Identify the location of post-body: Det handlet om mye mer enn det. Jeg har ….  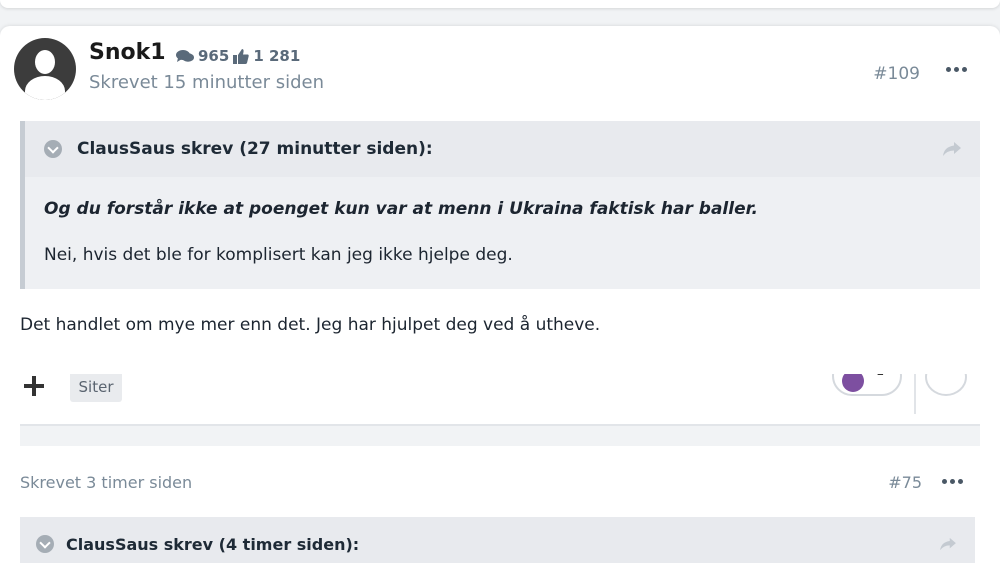
(310, 325).